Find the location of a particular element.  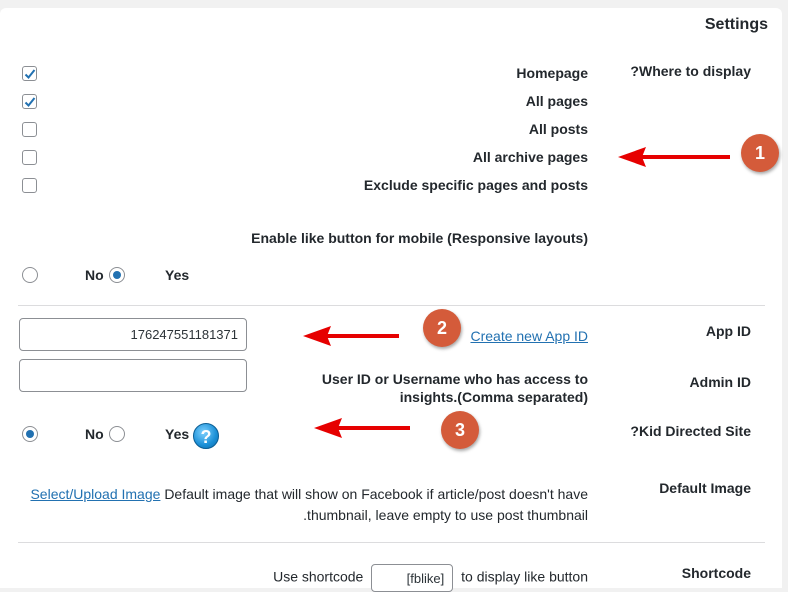

app-id-input is located at coordinates (133, 334).